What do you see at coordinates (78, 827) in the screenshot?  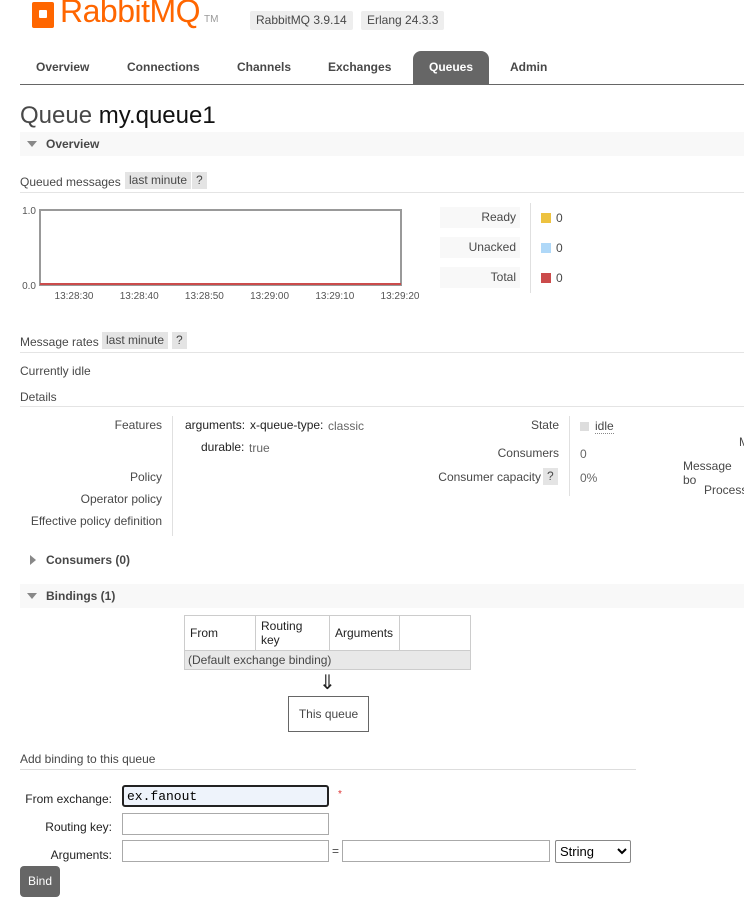 I see `routing-key-label: Routing key:` at bounding box center [78, 827].